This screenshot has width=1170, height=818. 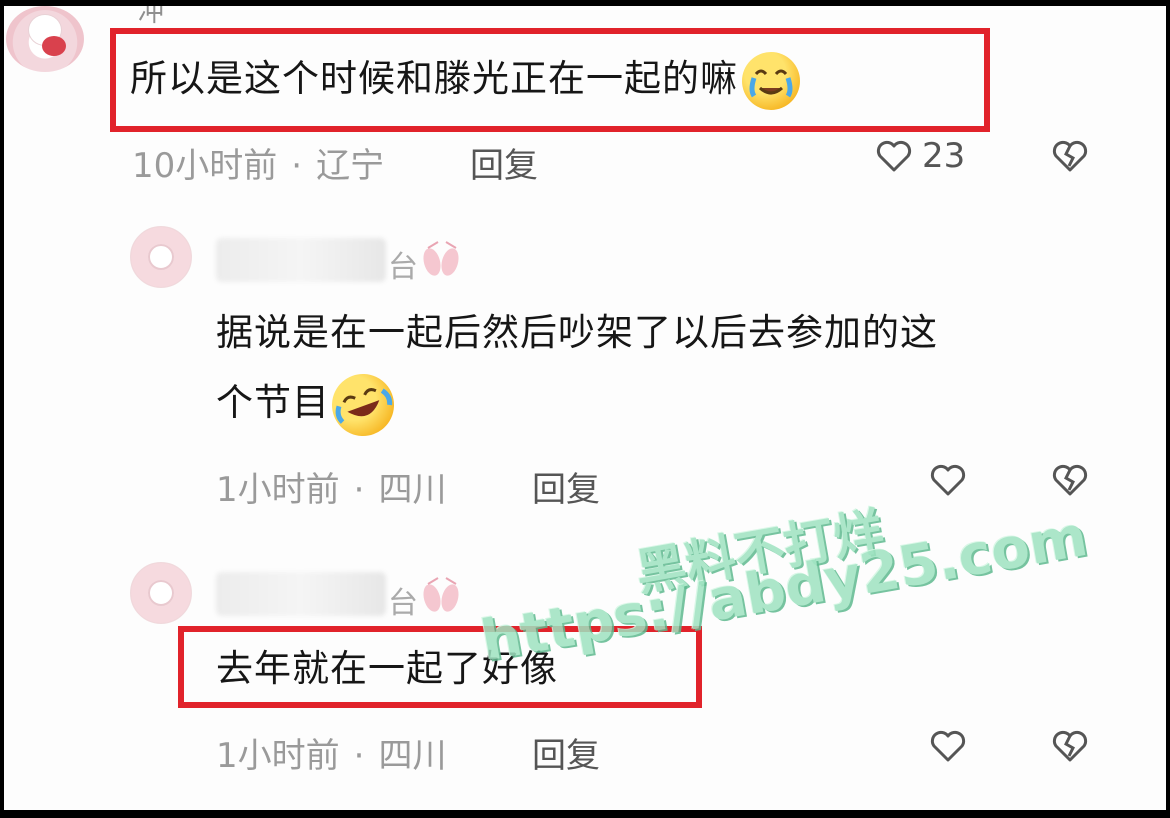 I want to click on reply-text-line2: 个节目, so click(x=309, y=404).